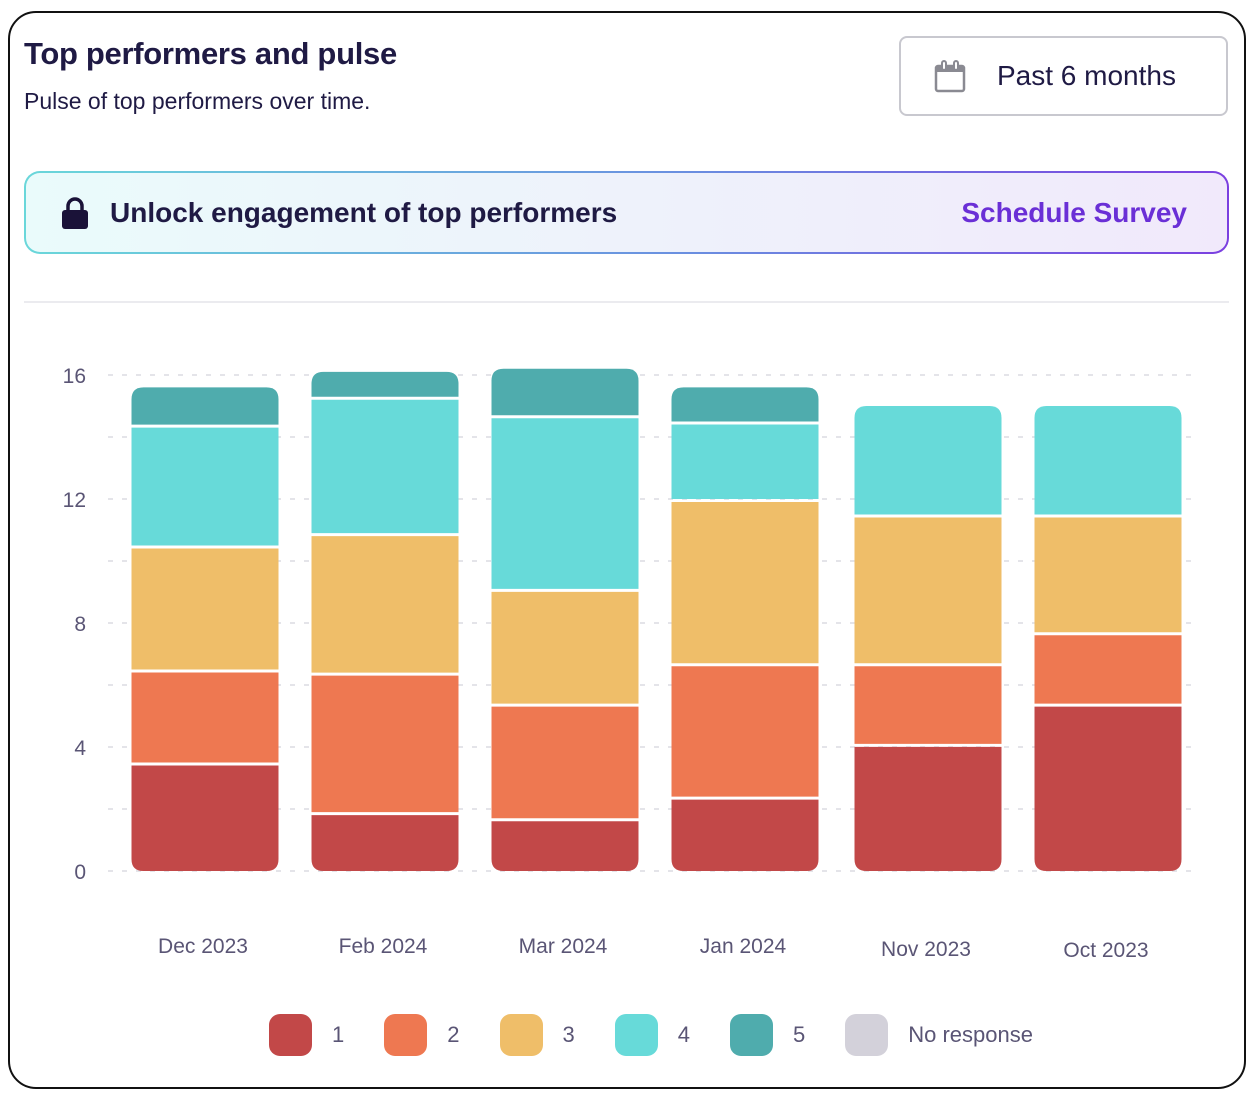 The width and height of the screenshot is (1260, 1102). Describe the element at coordinates (1086, 75) in the screenshot. I see `date-range-label: Past 6 months` at that location.